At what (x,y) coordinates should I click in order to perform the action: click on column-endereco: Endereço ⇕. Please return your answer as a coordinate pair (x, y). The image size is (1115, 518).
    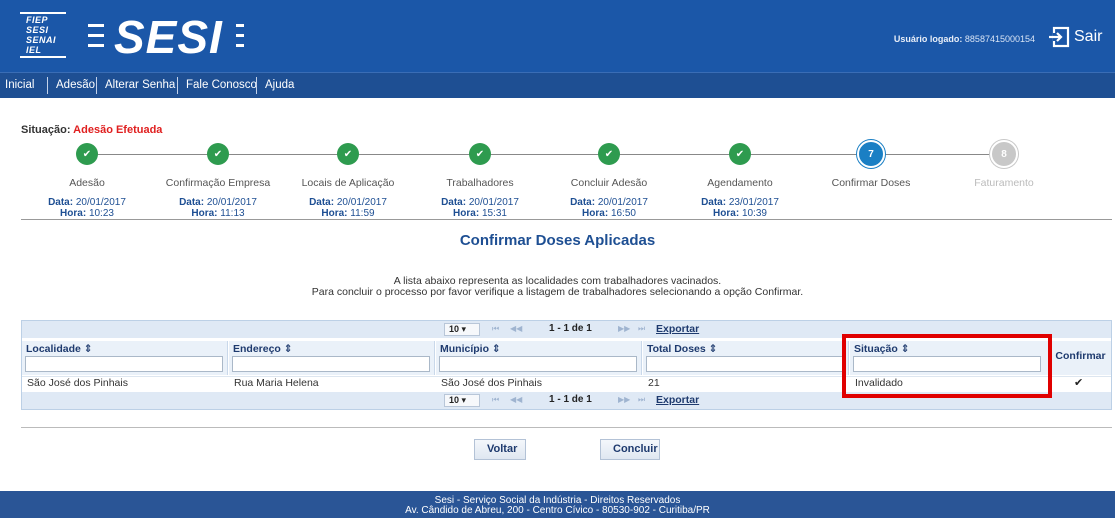
    Looking at the image, I should click on (332, 358).